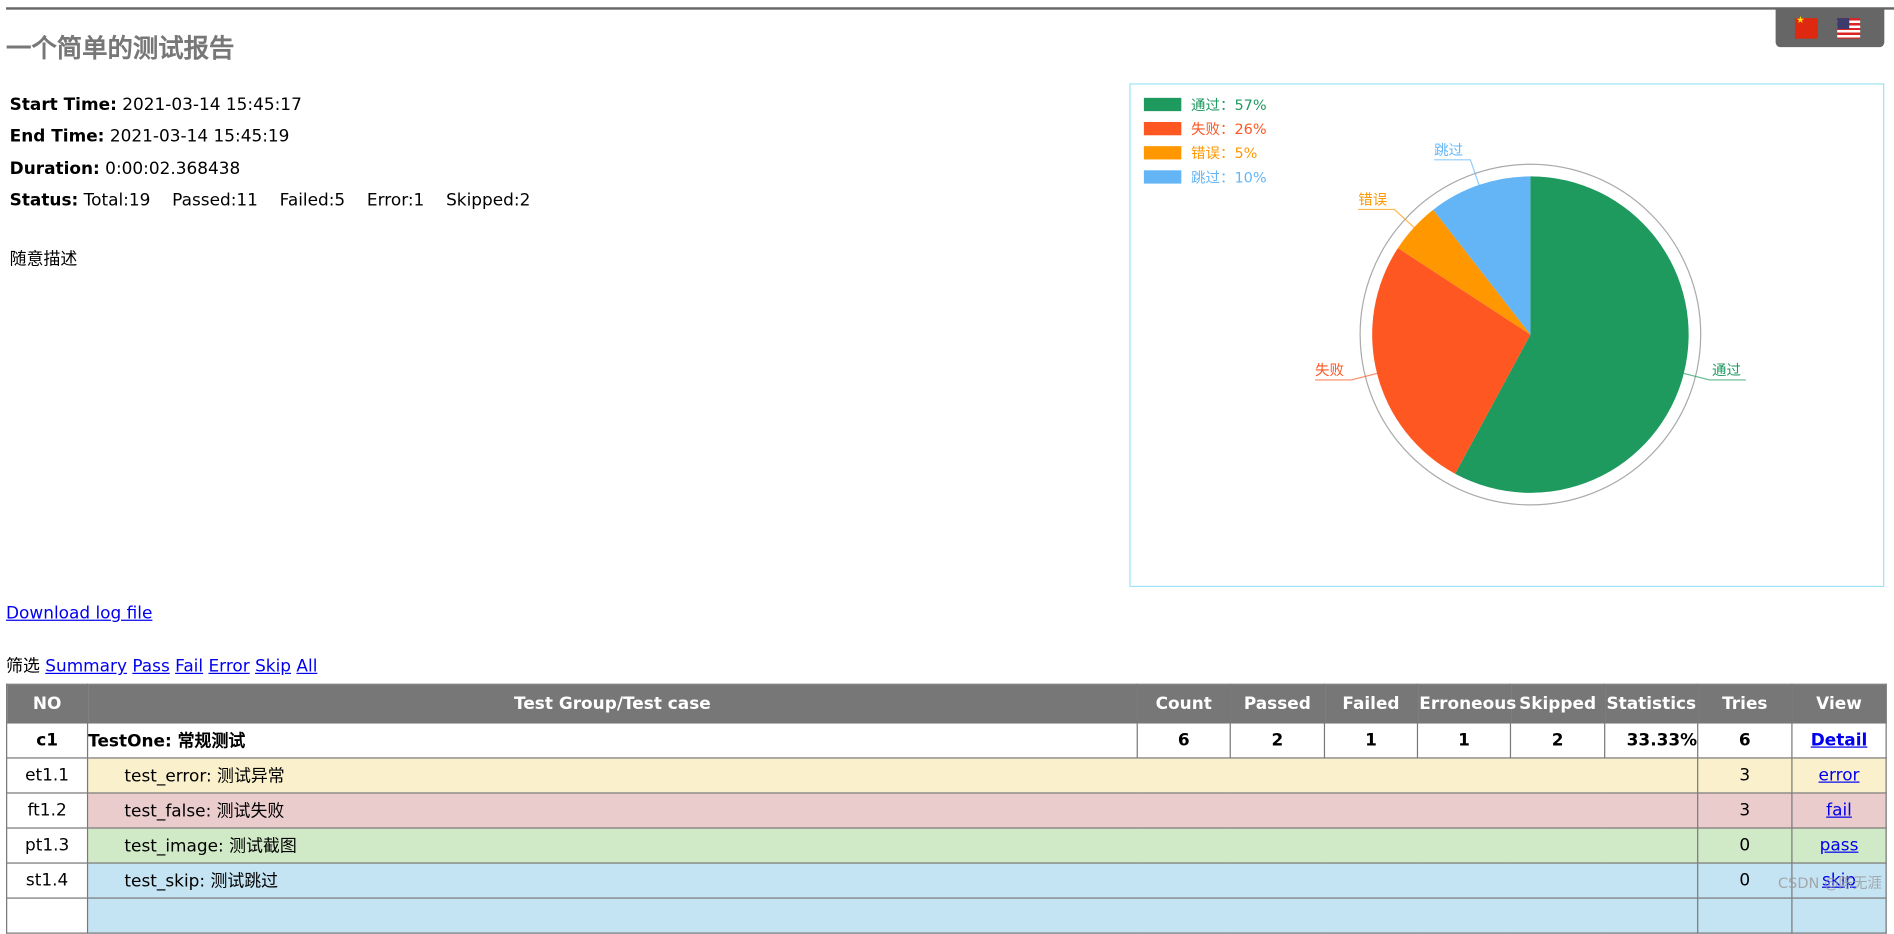  Describe the element at coordinates (273, 666) in the screenshot. I see `filter-skip: Skip` at that location.